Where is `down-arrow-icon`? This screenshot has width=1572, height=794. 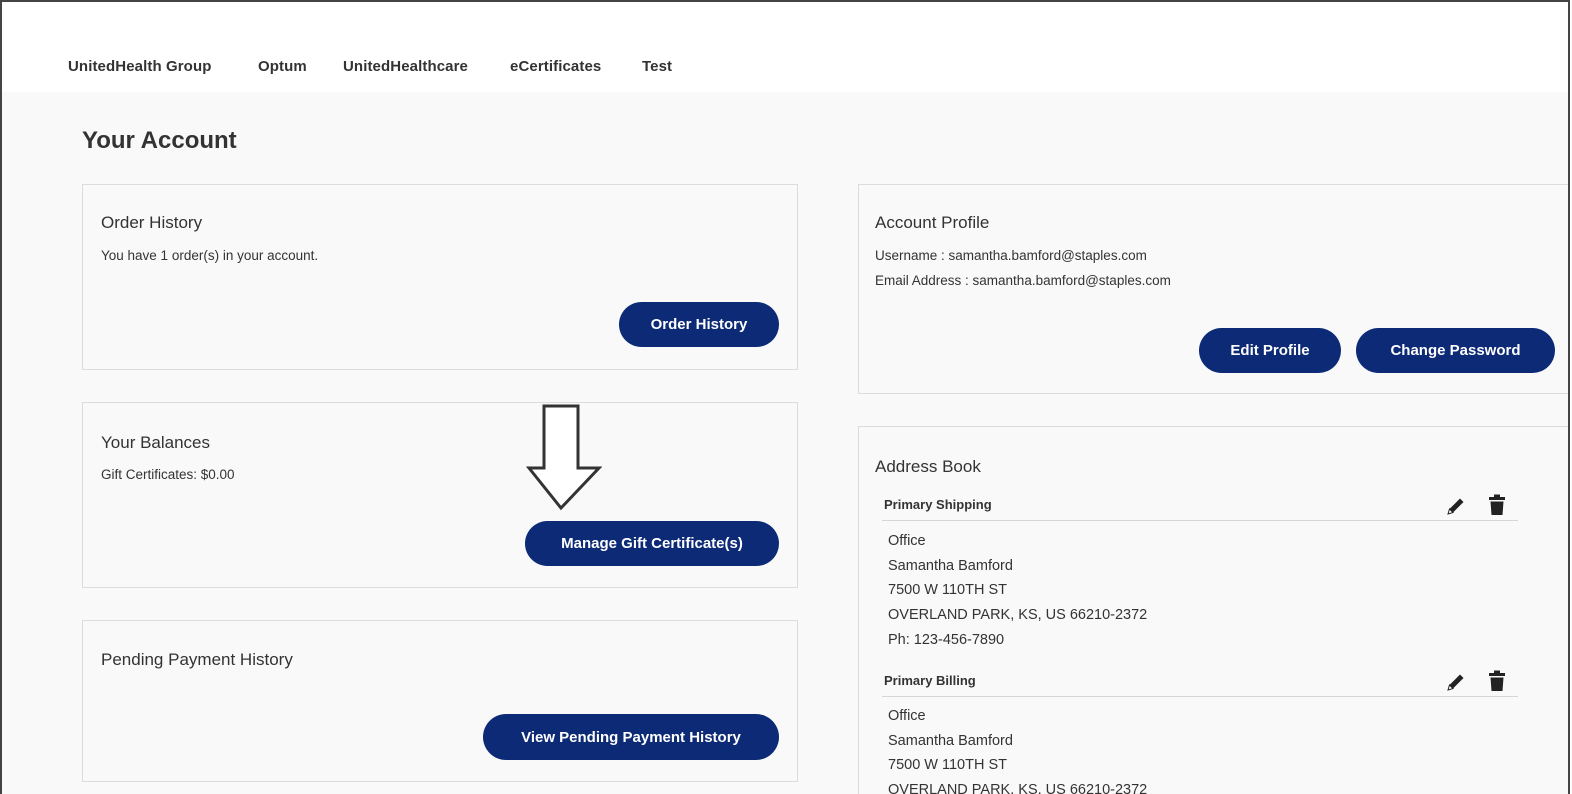
down-arrow-icon is located at coordinates (564, 457).